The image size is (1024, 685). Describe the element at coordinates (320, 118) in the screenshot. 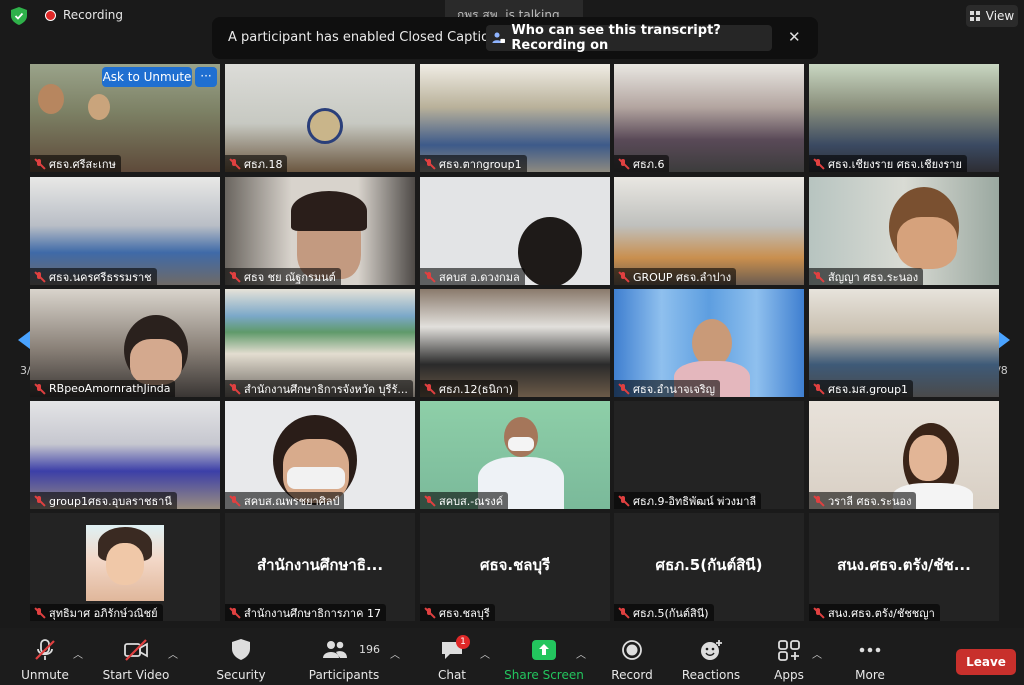

I see `video-tile: ศธภ.18` at that location.